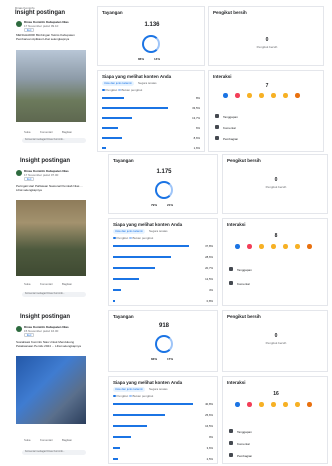 The image size is (332, 466). Describe the element at coordinates (197, 98) in the screenshot. I see `age-pct-1: 8%` at that location.